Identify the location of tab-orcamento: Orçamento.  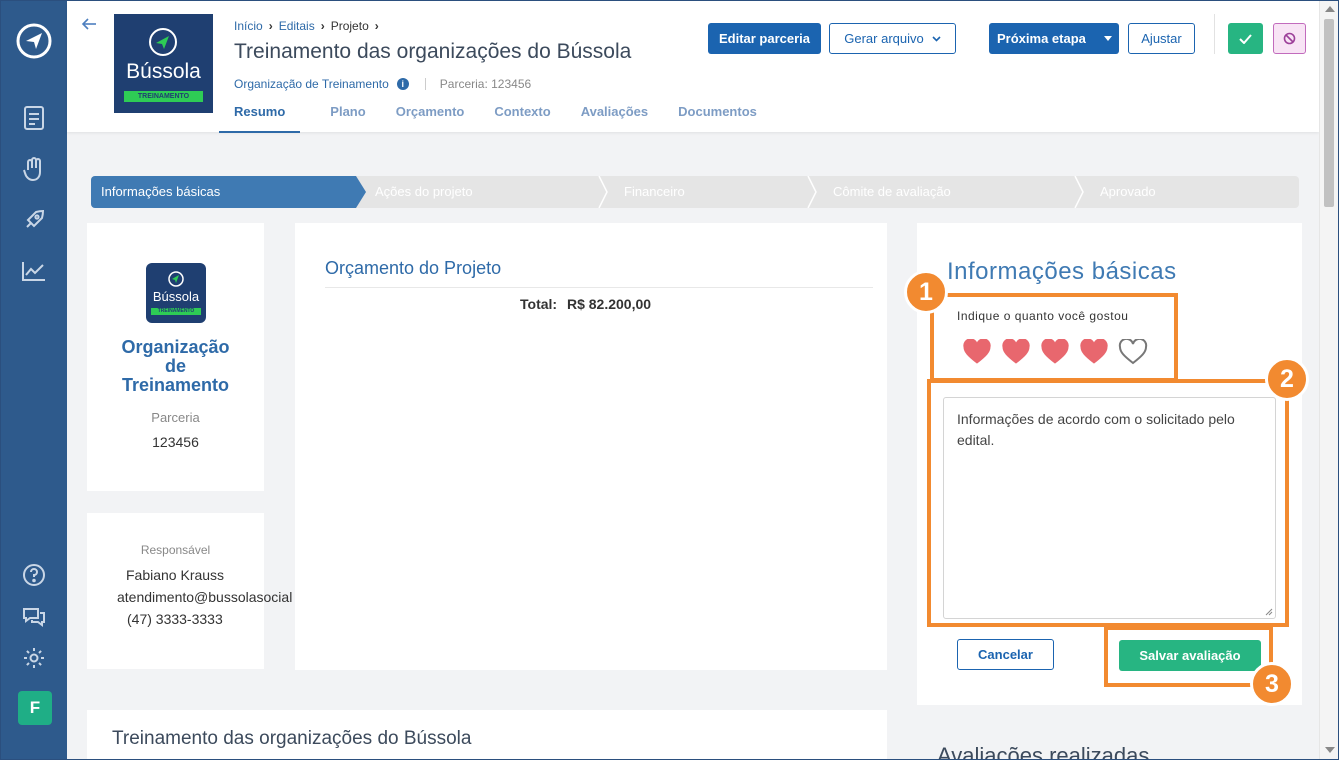
(430, 118).